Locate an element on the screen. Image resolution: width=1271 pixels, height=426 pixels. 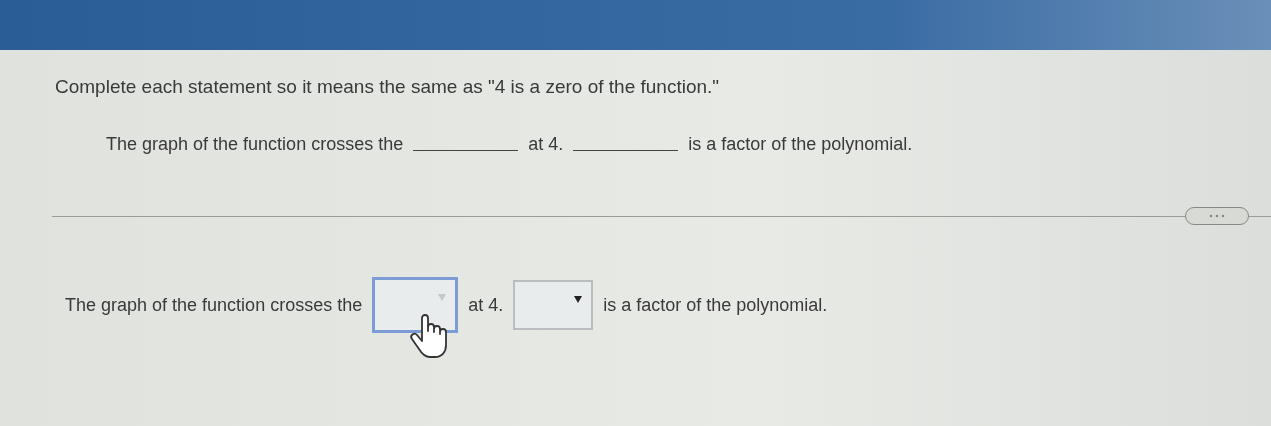
statement-text: is a factor of the polynomial. is located at coordinates (800, 144).